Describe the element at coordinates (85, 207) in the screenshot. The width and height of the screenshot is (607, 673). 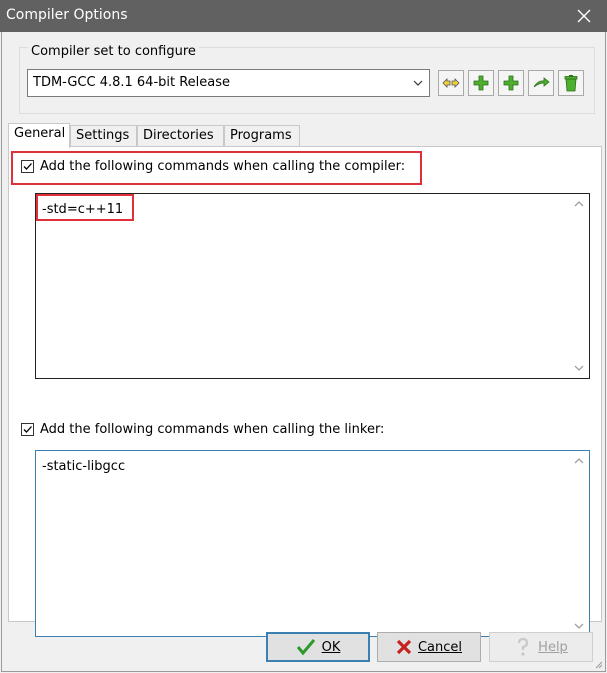
I see `compiler-value-highlight` at that location.